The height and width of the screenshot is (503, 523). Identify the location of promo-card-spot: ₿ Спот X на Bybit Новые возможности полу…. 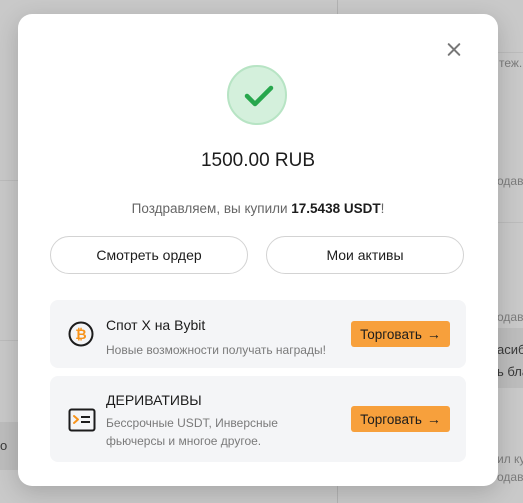
(258, 334).